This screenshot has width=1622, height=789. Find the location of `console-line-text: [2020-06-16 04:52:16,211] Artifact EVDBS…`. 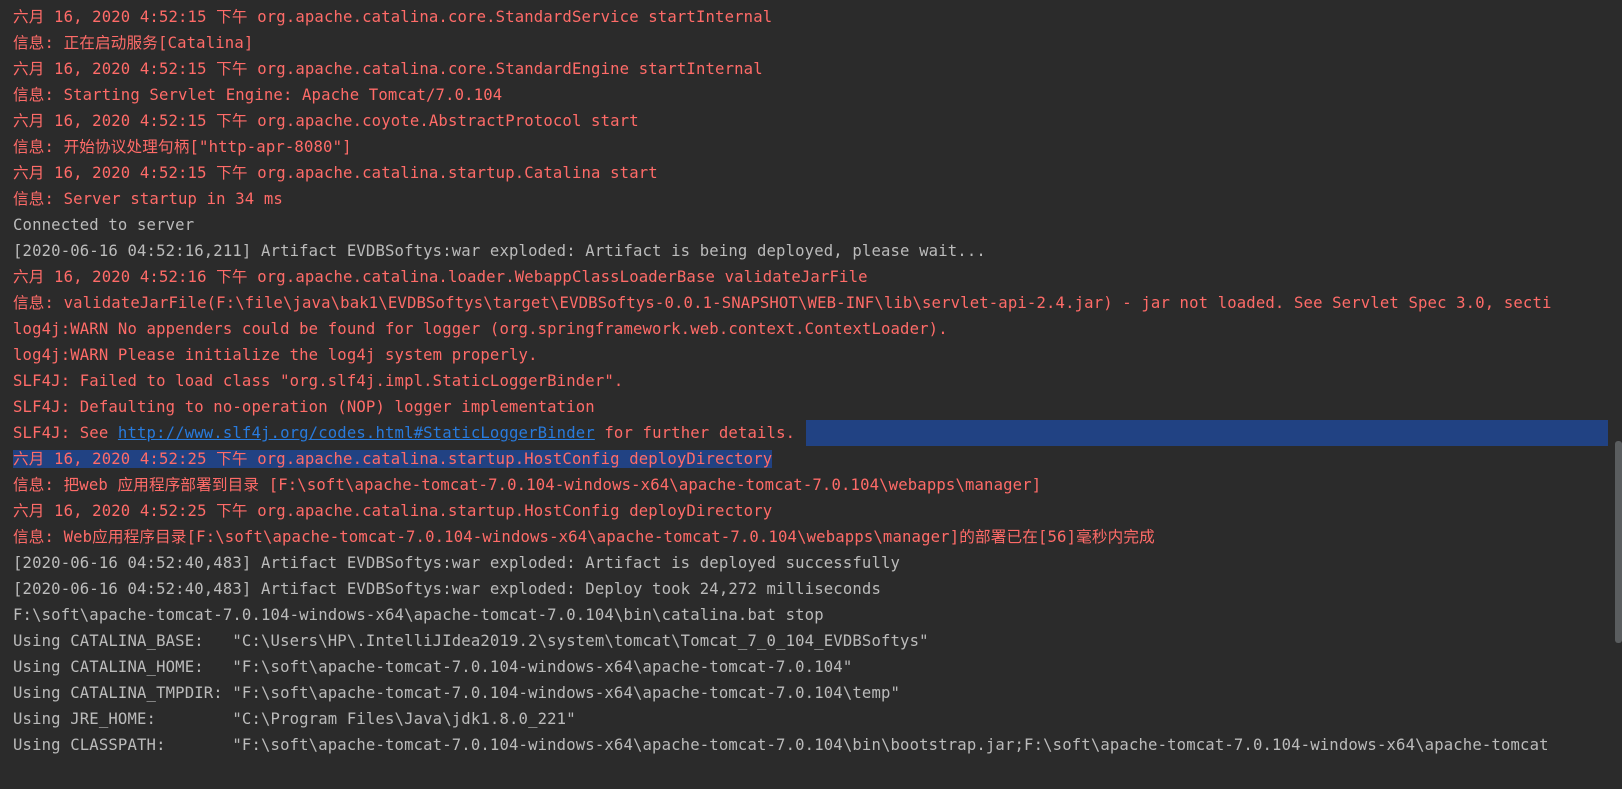

console-line-text: [2020-06-16 04:52:16,211] Artifact EVDBS… is located at coordinates (499, 251).